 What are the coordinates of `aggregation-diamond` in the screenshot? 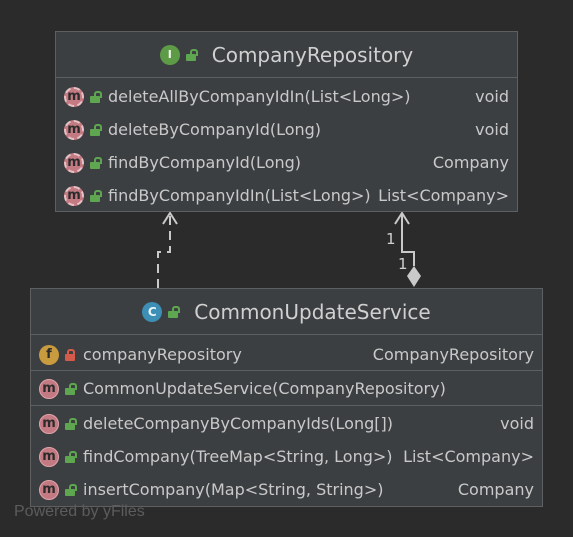 It's located at (414, 276).